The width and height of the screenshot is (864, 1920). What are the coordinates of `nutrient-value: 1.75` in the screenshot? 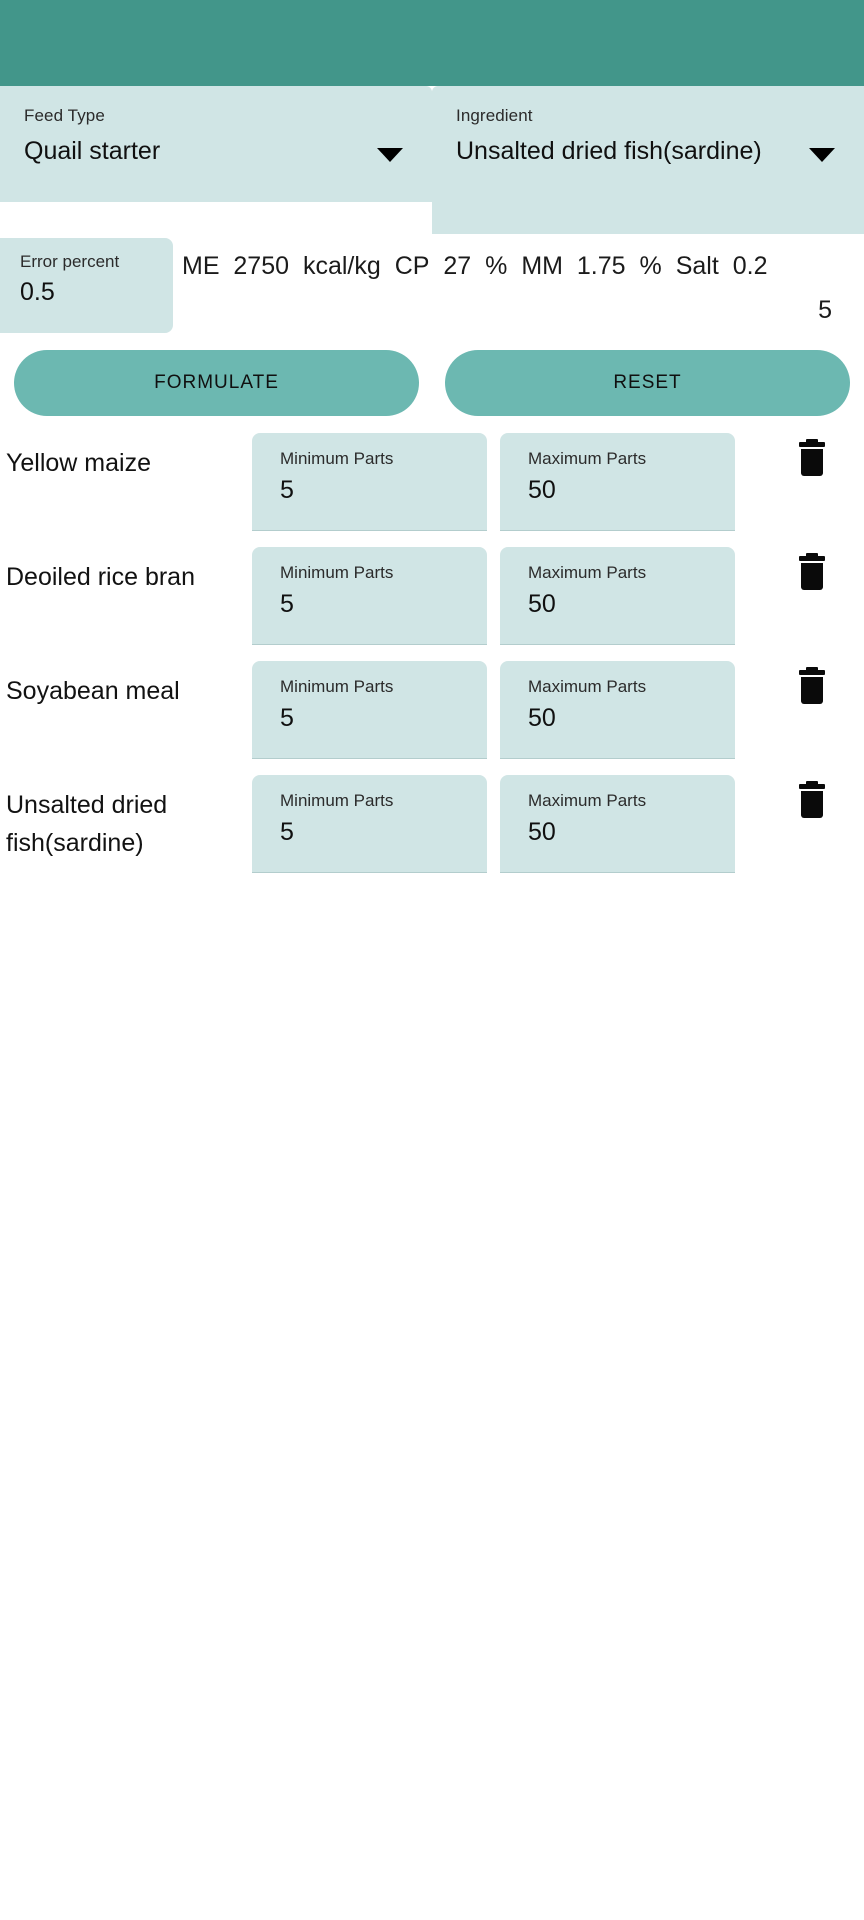 It's located at (601, 266).